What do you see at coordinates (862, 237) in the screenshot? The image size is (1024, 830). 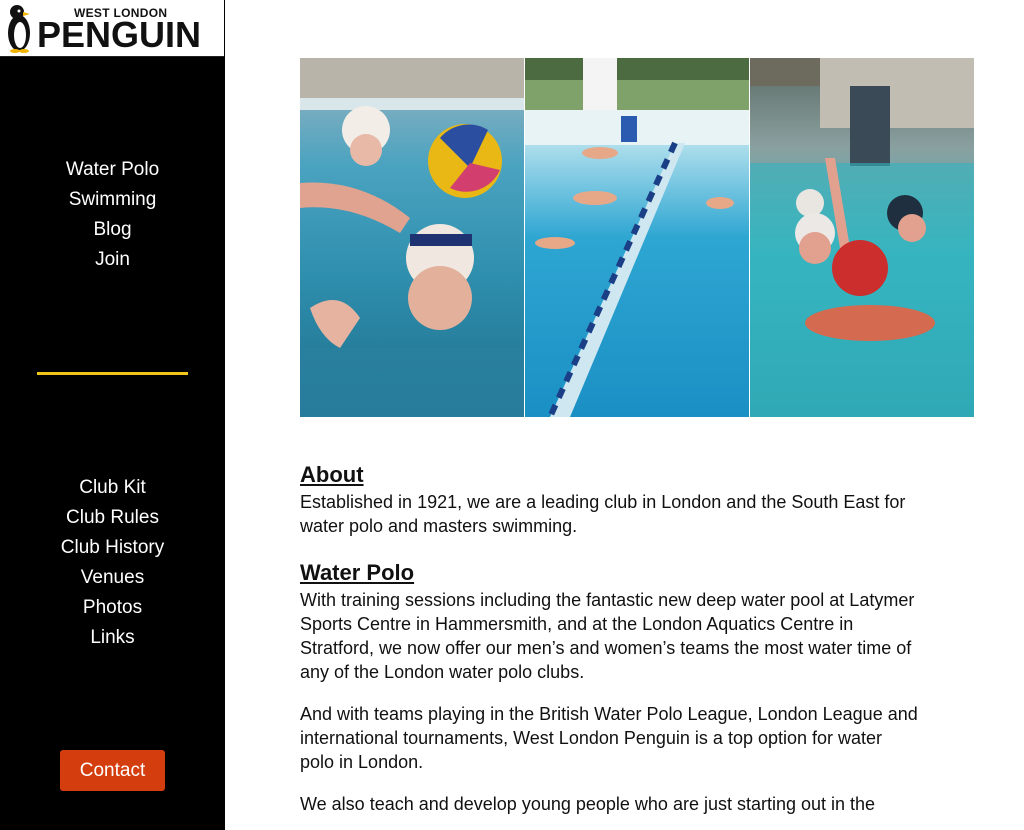 I see `masters-water-polo-photo` at bounding box center [862, 237].